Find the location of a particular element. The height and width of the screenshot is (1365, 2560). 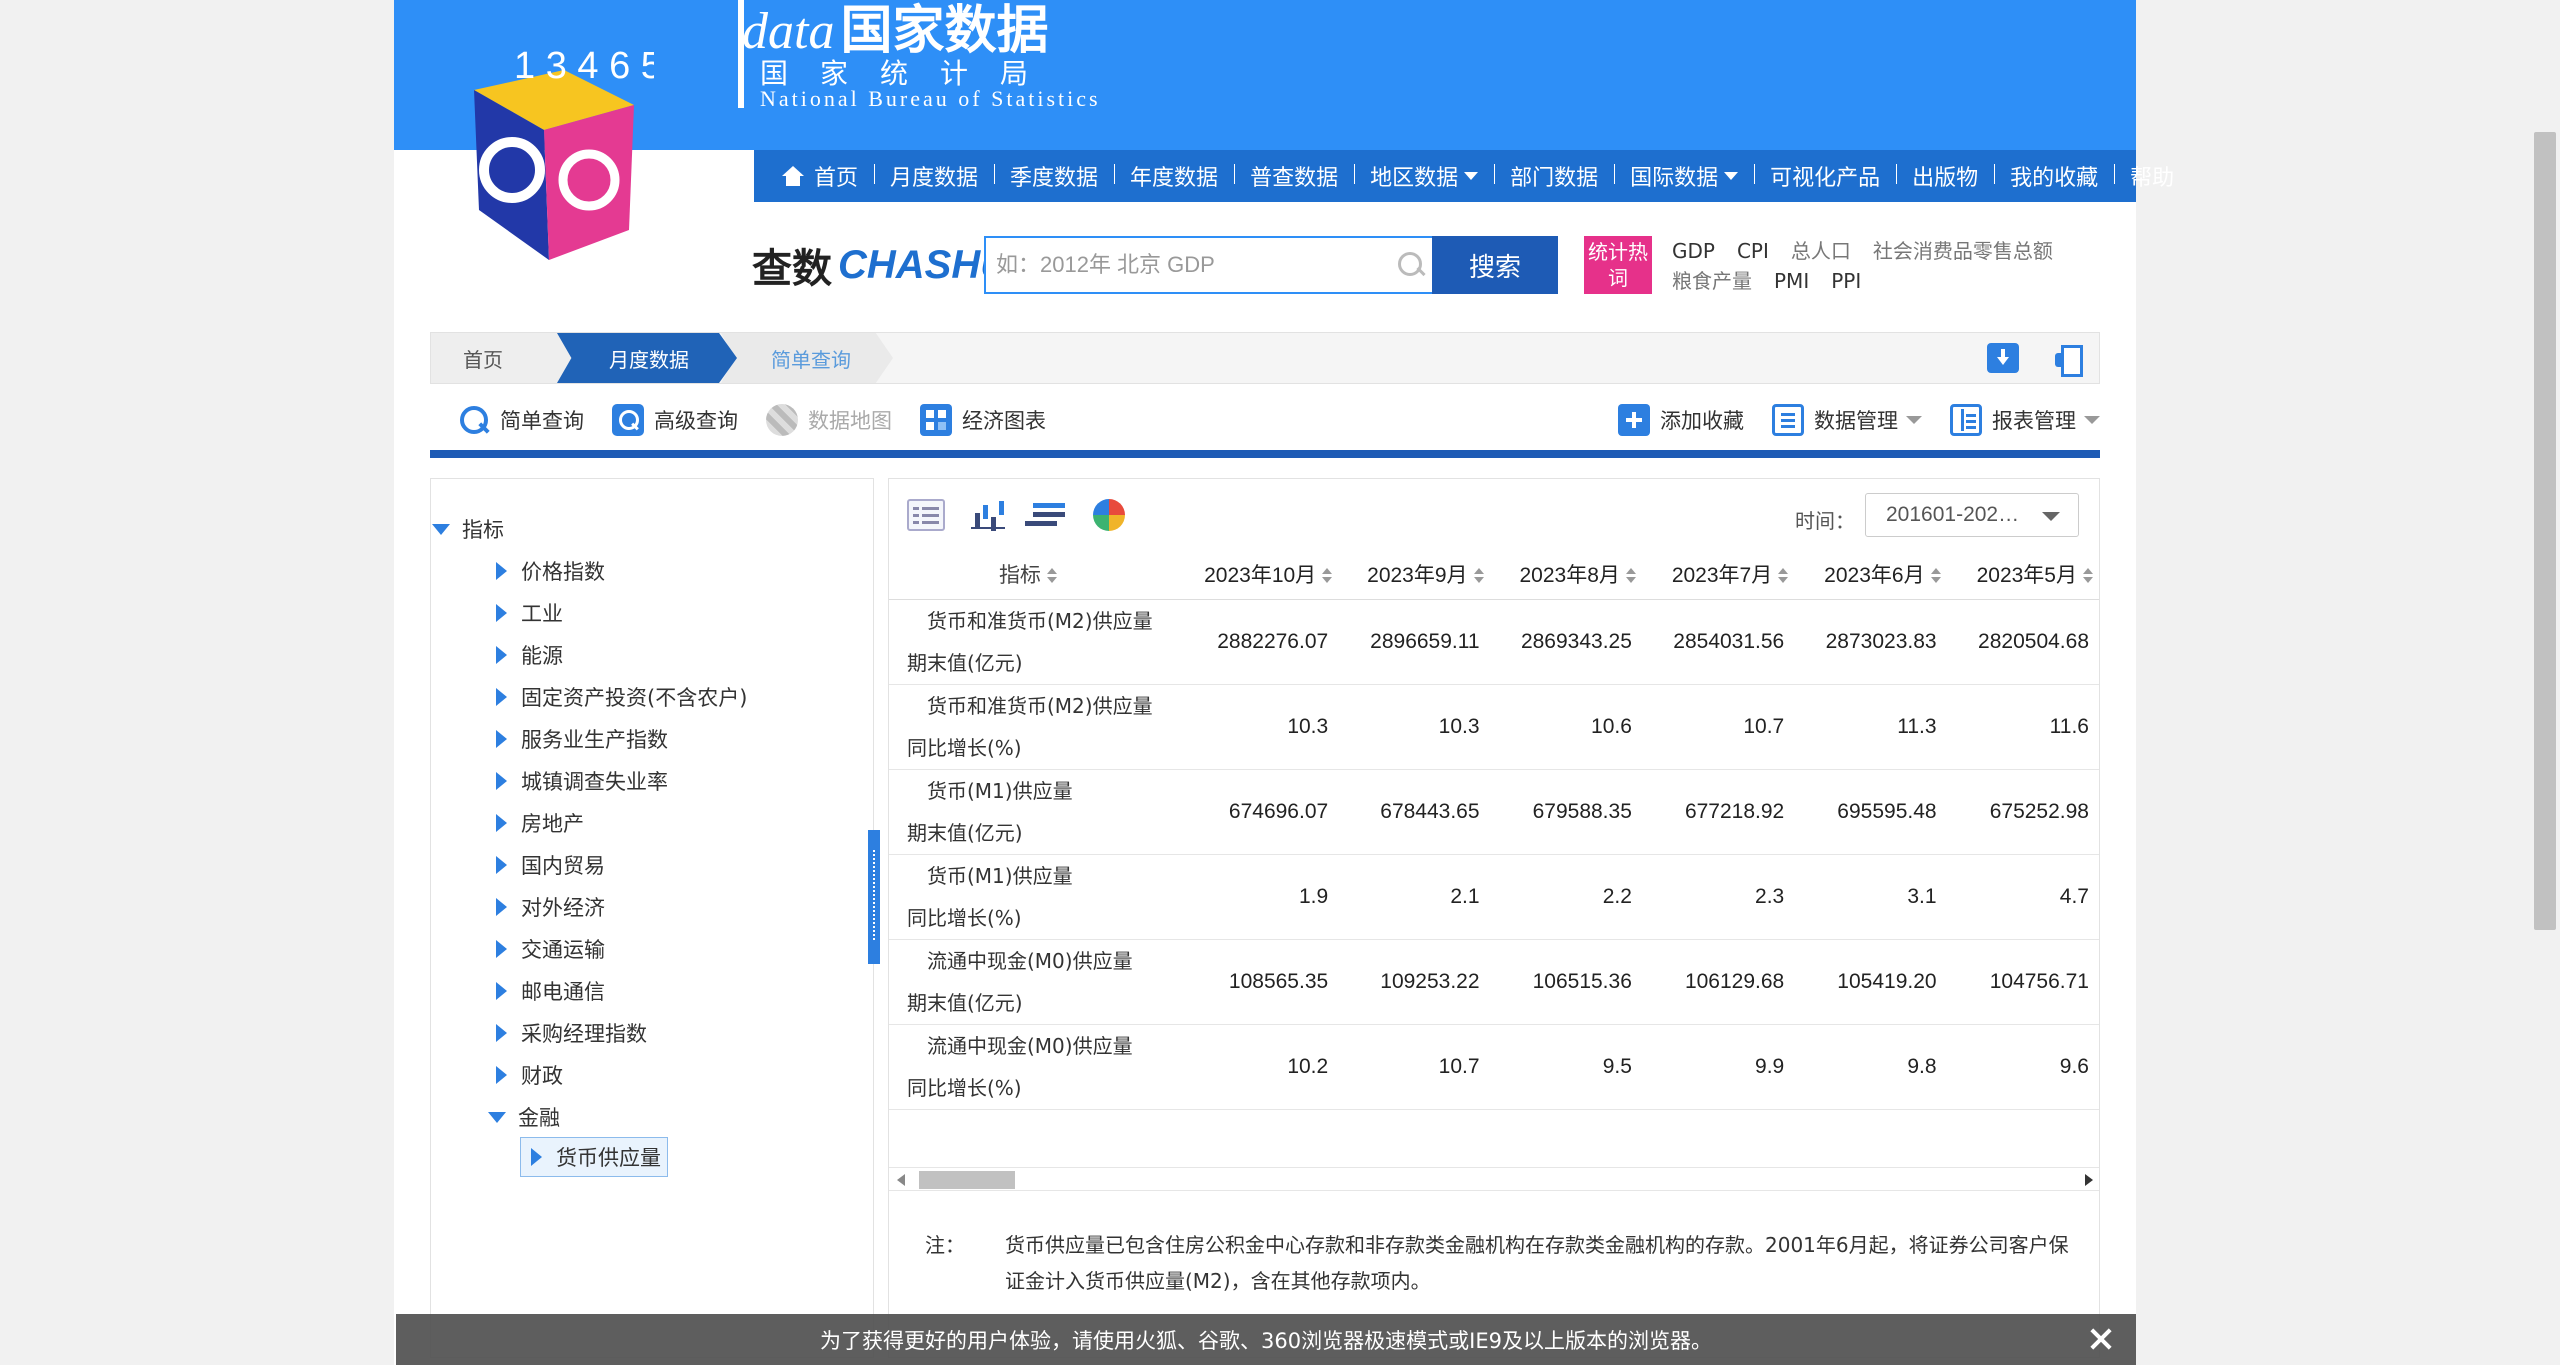

print-icon is located at coordinates (2069, 360).